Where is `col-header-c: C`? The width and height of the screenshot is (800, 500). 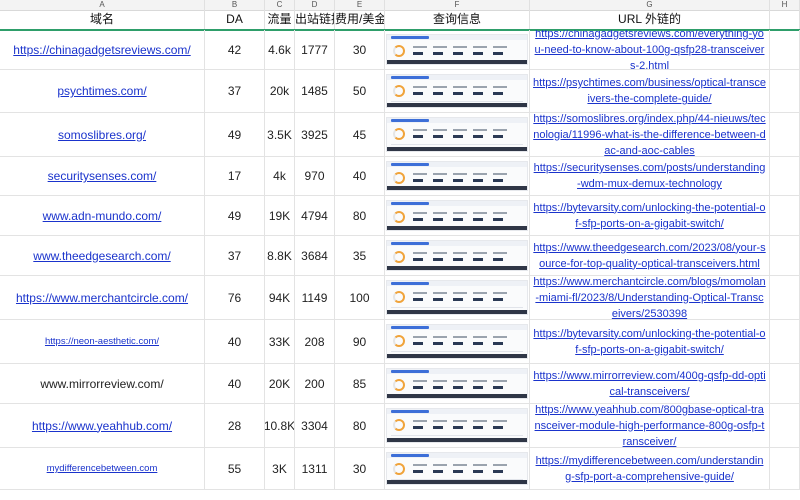
col-header-c: C is located at coordinates (280, 5).